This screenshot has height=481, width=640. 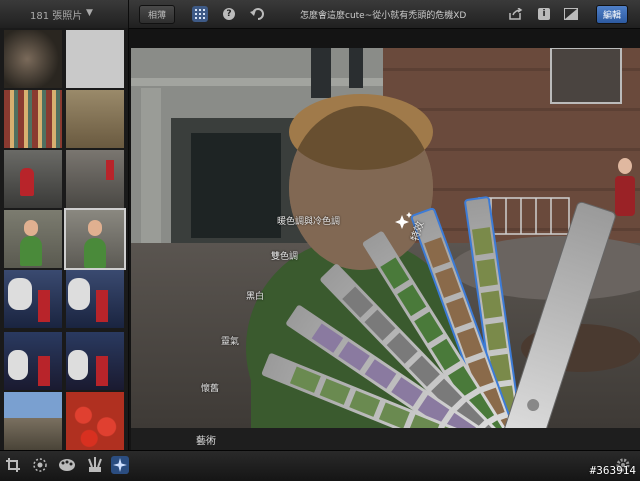 What do you see at coordinates (308, 220) in the screenshot?
I see `effect-label-warm-cool: 暖色調與冷色調` at bounding box center [308, 220].